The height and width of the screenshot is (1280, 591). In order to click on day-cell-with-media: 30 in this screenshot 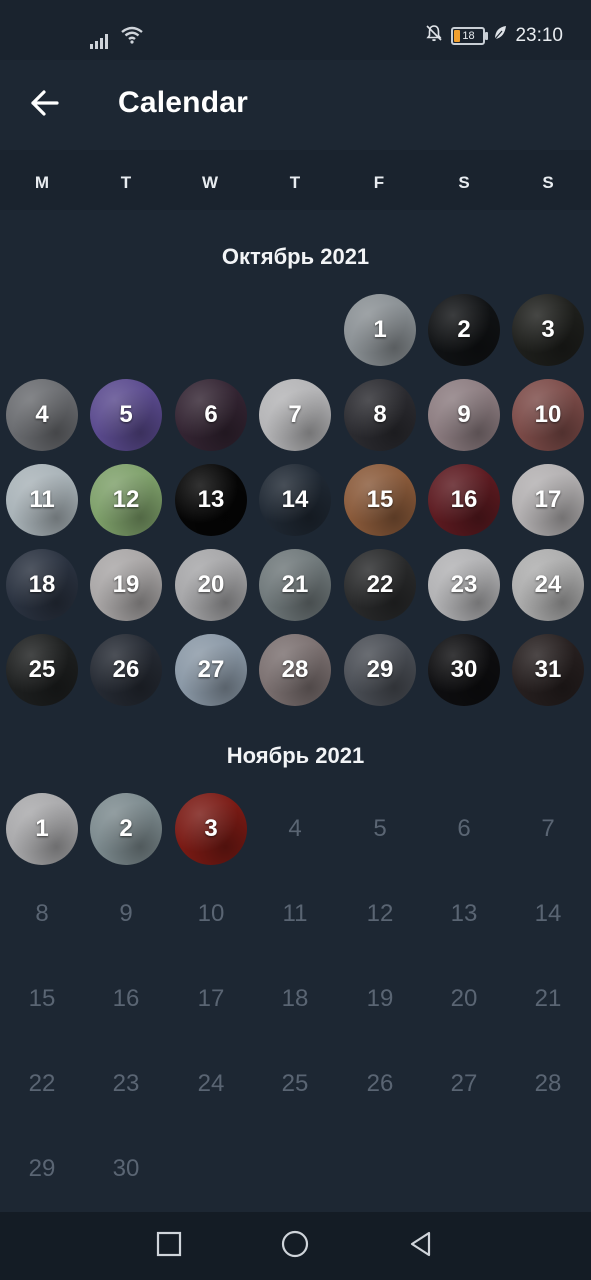, I will do `click(464, 670)`.